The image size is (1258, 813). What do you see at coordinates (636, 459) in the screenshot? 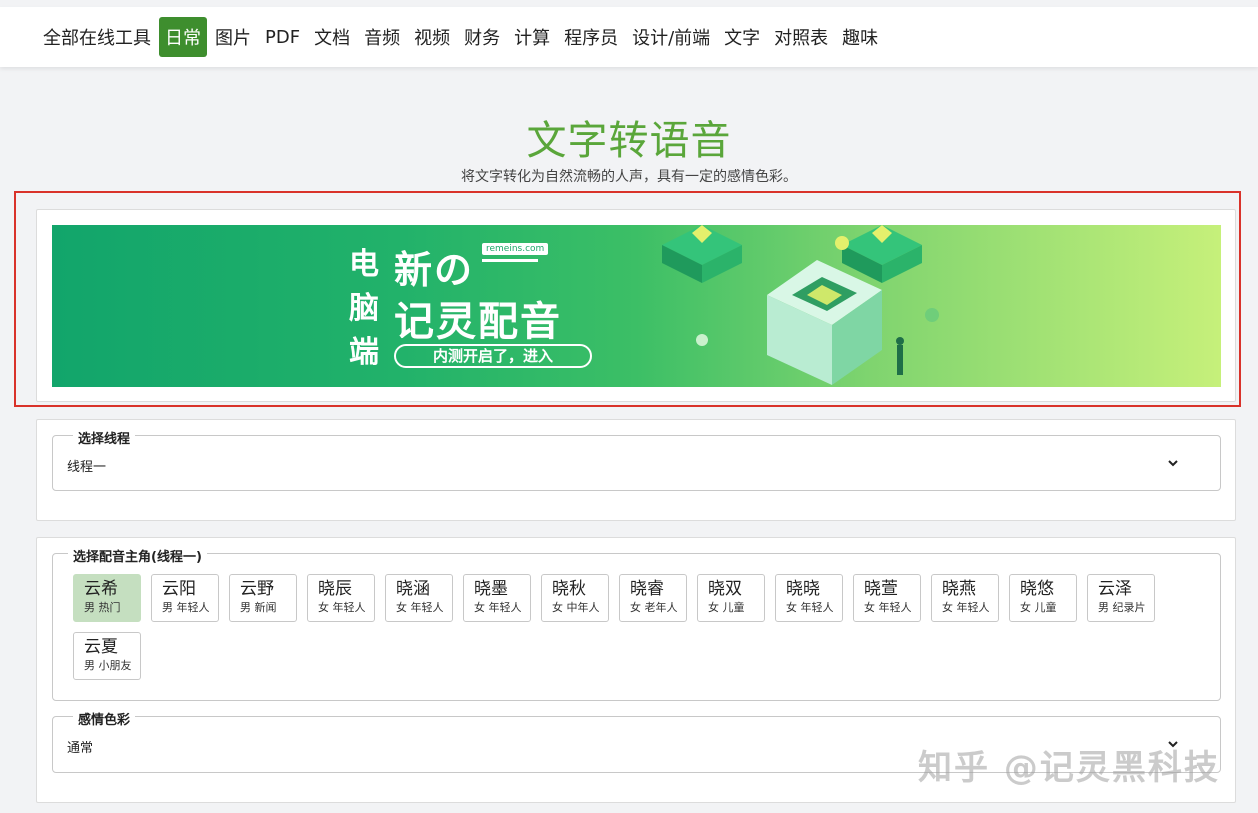
I see `thread-select: 选择线程 线程一` at bounding box center [636, 459].